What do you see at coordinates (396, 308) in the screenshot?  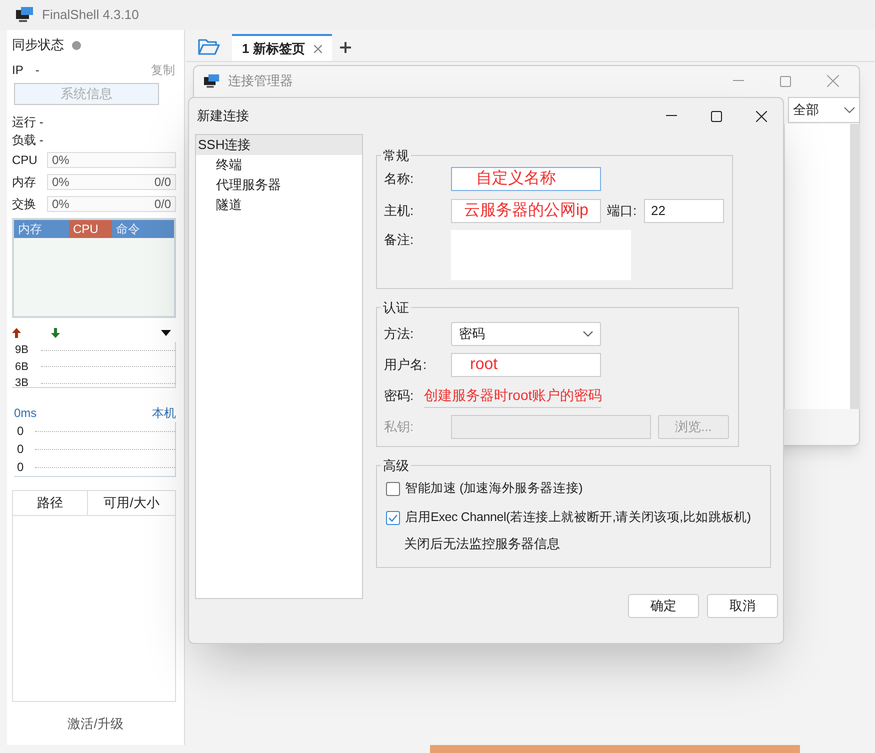 I see `group-legend: 认证` at bounding box center [396, 308].